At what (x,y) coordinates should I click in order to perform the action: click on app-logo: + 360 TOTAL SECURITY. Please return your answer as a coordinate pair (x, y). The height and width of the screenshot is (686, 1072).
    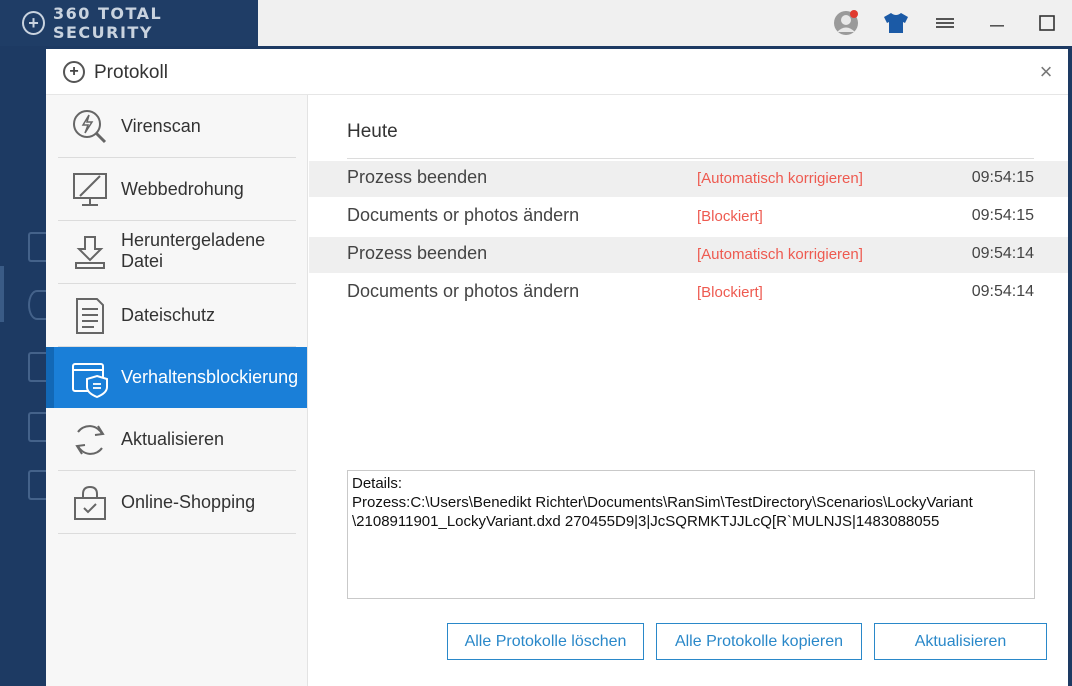
    Looking at the image, I should click on (129, 23).